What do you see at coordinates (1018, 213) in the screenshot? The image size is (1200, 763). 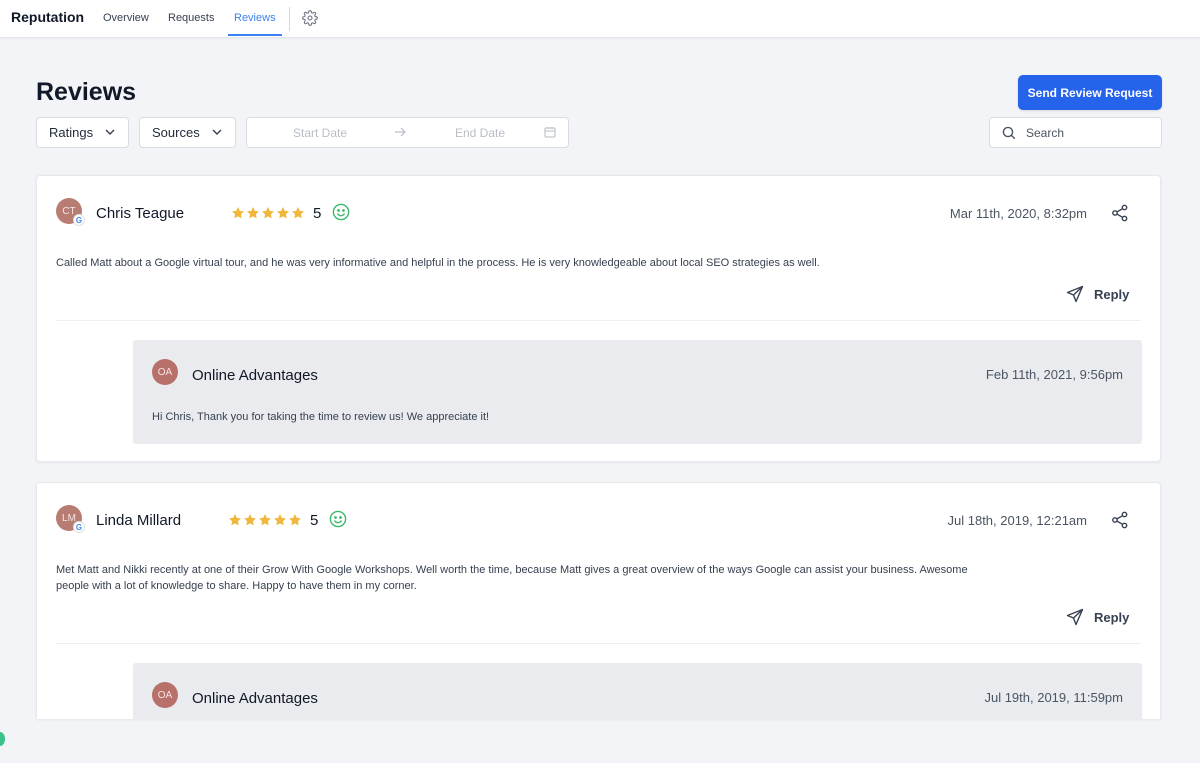 I see `review-date: Mar 11th, 2020, 8:32pm` at bounding box center [1018, 213].